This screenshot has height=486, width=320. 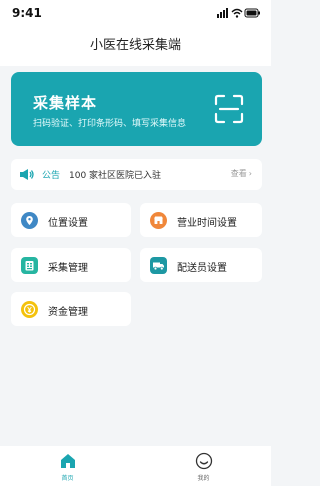 I want to click on view-more-link: 查看 ›, so click(x=240, y=173).